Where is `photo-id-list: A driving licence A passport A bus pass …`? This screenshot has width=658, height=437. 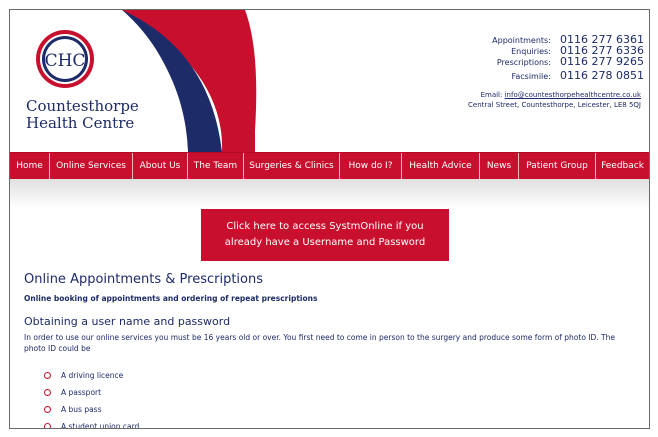
photo-id-list: A driving licence A passport A bus pass … is located at coordinates (341, 398).